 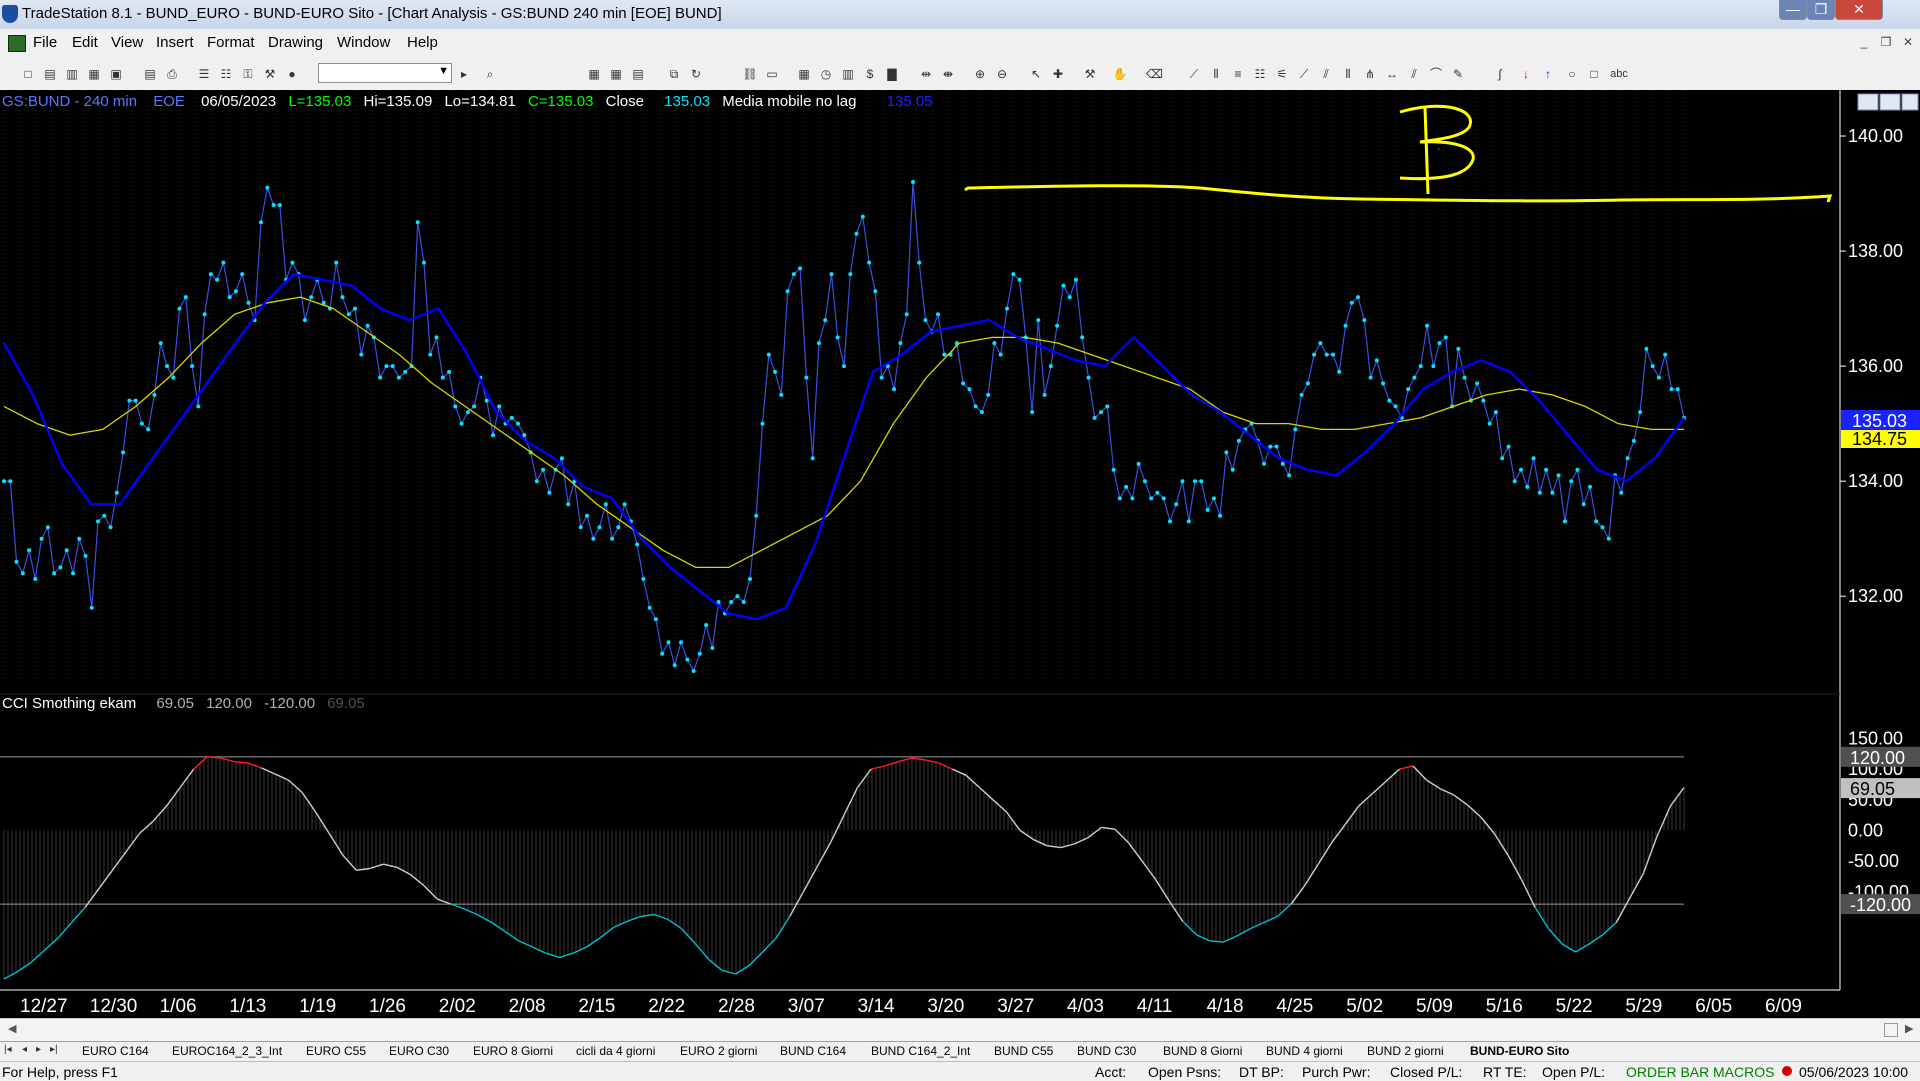 What do you see at coordinates (813, 1051) in the screenshot?
I see `tab-bund-c164: BUND C164` at bounding box center [813, 1051].